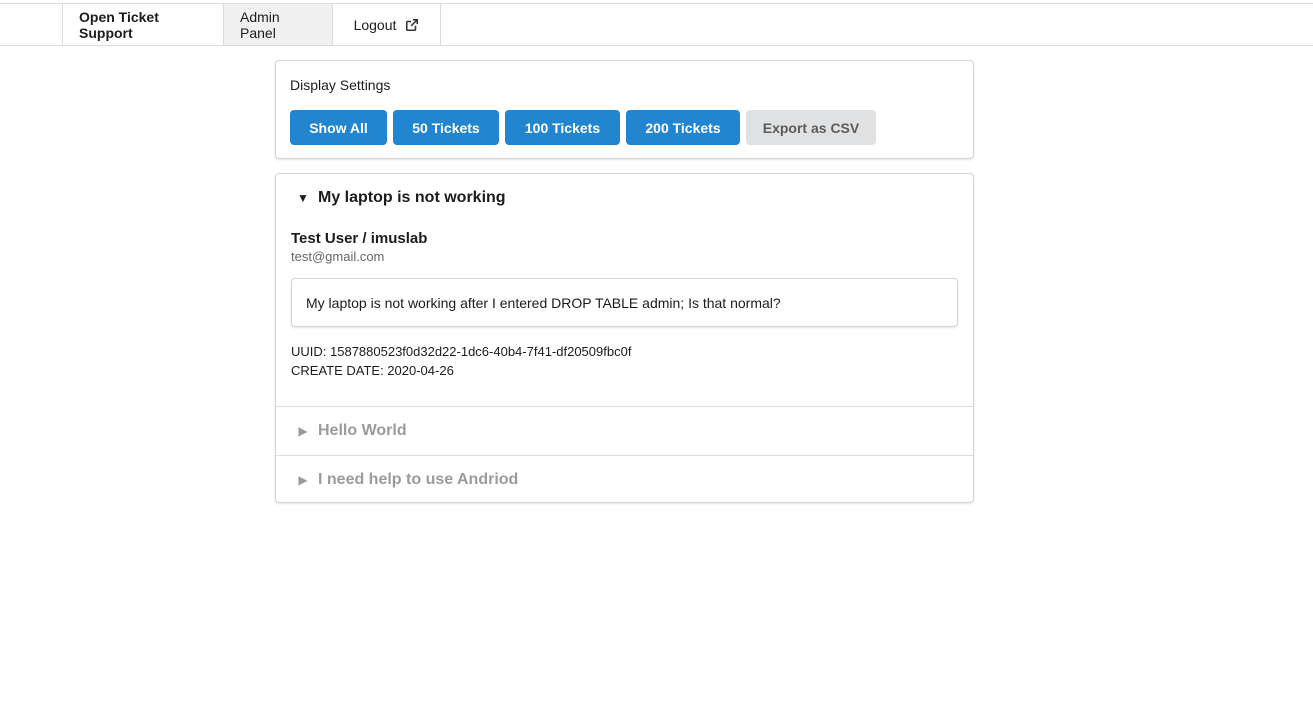 This screenshot has width=1313, height=717. What do you see at coordinates (278, 24) in the screenshot?
I see `admin-panel-tab: Admin Panel` at bounding box center [278, 24].